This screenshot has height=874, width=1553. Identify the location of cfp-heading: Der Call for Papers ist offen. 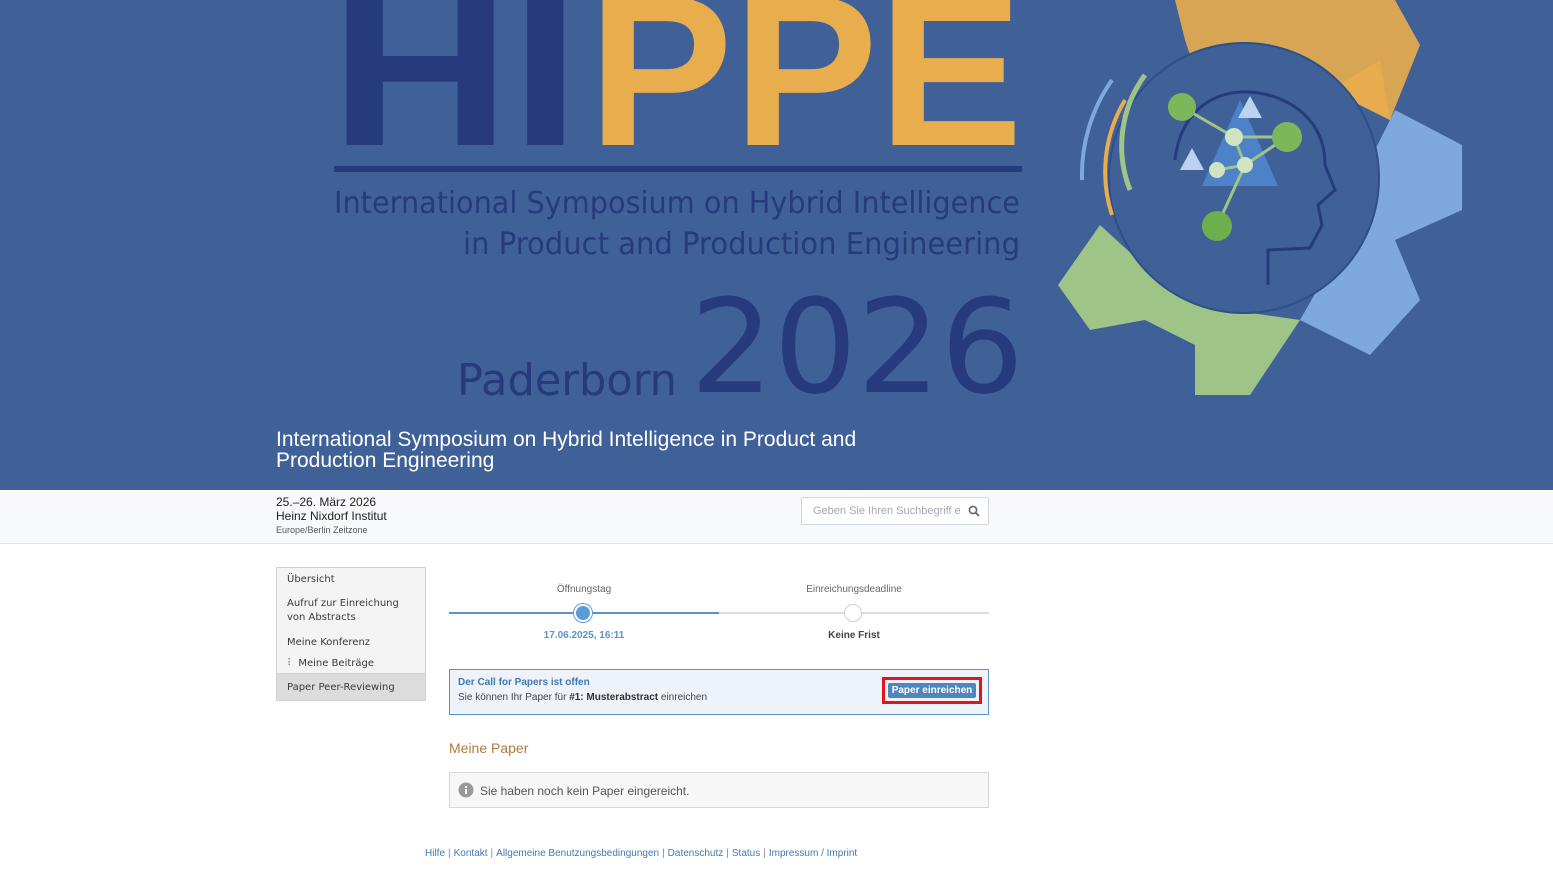
(524, 682).